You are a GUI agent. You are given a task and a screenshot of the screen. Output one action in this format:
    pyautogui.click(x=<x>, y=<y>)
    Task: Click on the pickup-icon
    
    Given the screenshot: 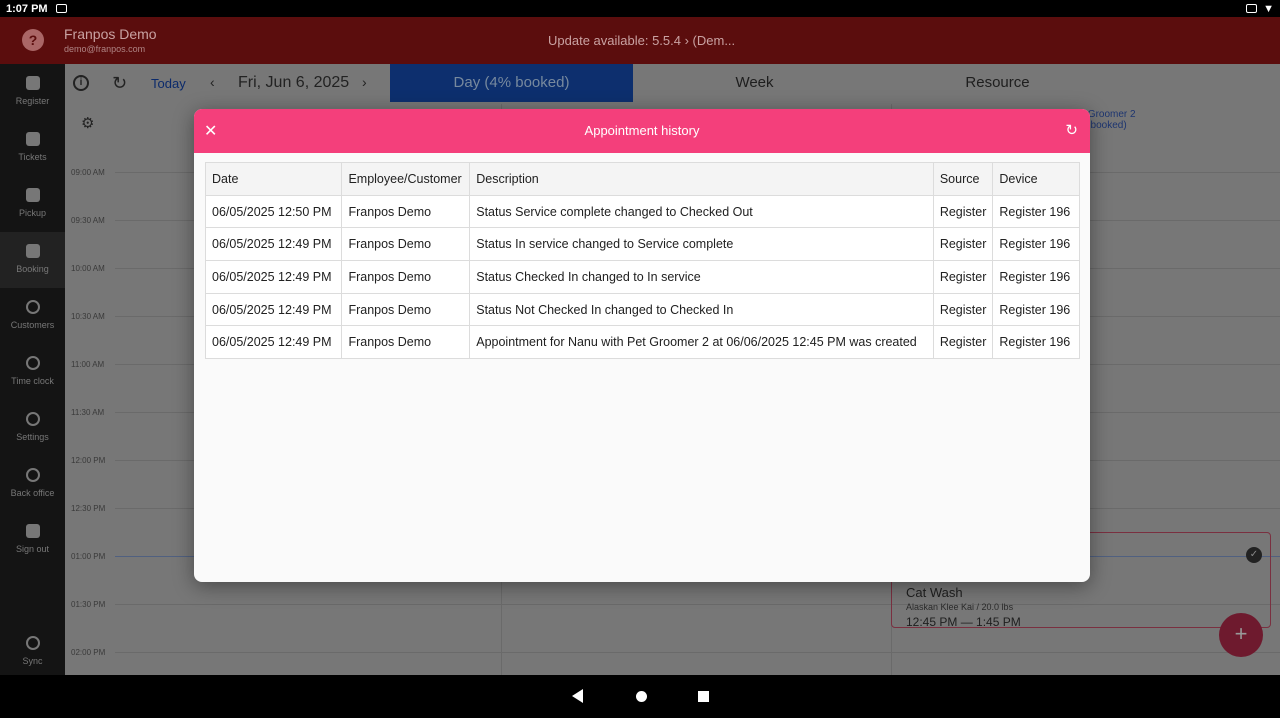 What is the action you would take?
    pyautogui.click(x=32, y=195)
    